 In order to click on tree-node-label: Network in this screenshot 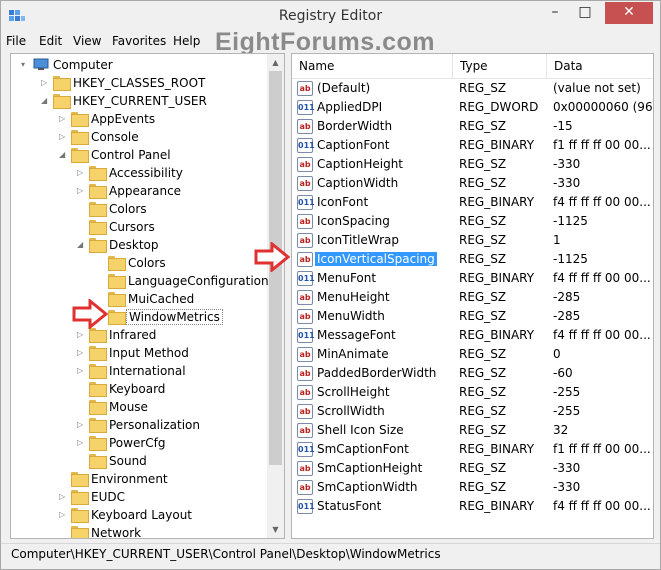, I will do `click(116, 532)`.